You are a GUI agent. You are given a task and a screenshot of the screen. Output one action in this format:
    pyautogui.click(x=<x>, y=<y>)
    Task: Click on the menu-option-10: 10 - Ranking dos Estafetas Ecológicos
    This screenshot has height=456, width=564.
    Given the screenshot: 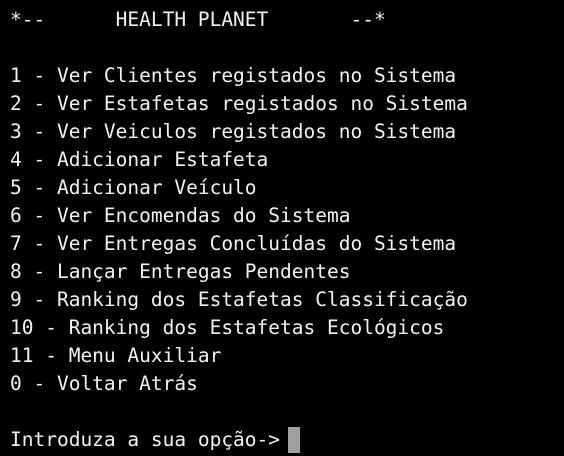 What is the action you would take?
    pyautogui.click(x=227, y=327)
    